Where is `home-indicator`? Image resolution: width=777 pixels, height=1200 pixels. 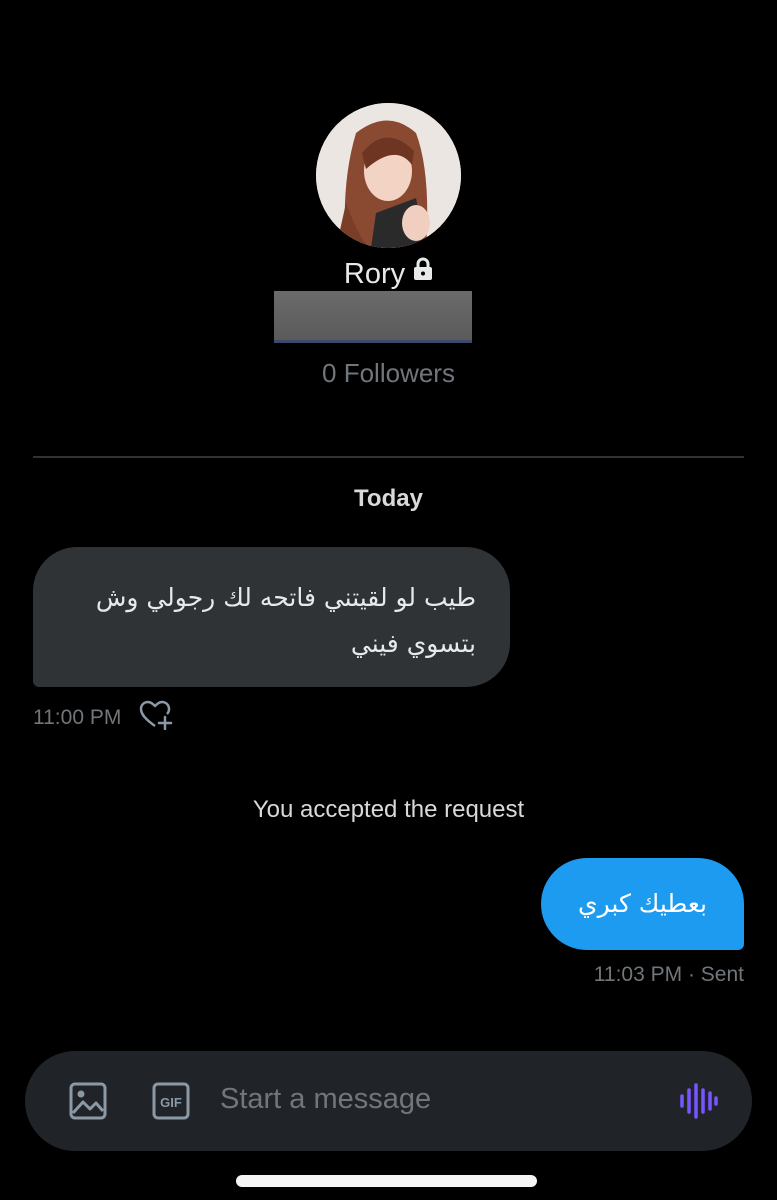
home-indicator is located at coordinates (386, 1181).